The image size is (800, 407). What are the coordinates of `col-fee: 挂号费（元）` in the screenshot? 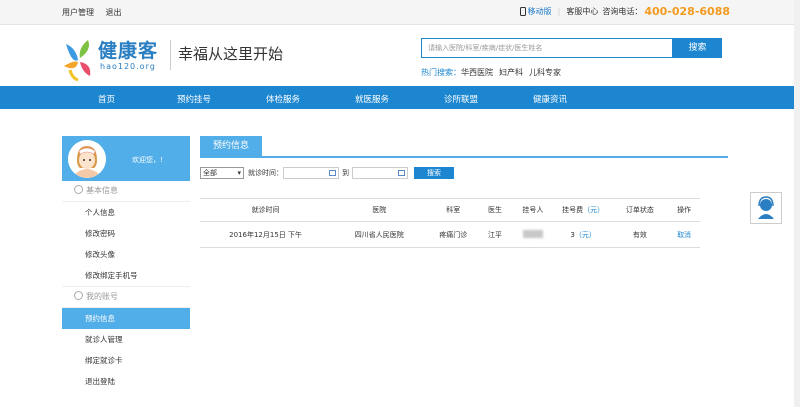 It's located at (583, 210).